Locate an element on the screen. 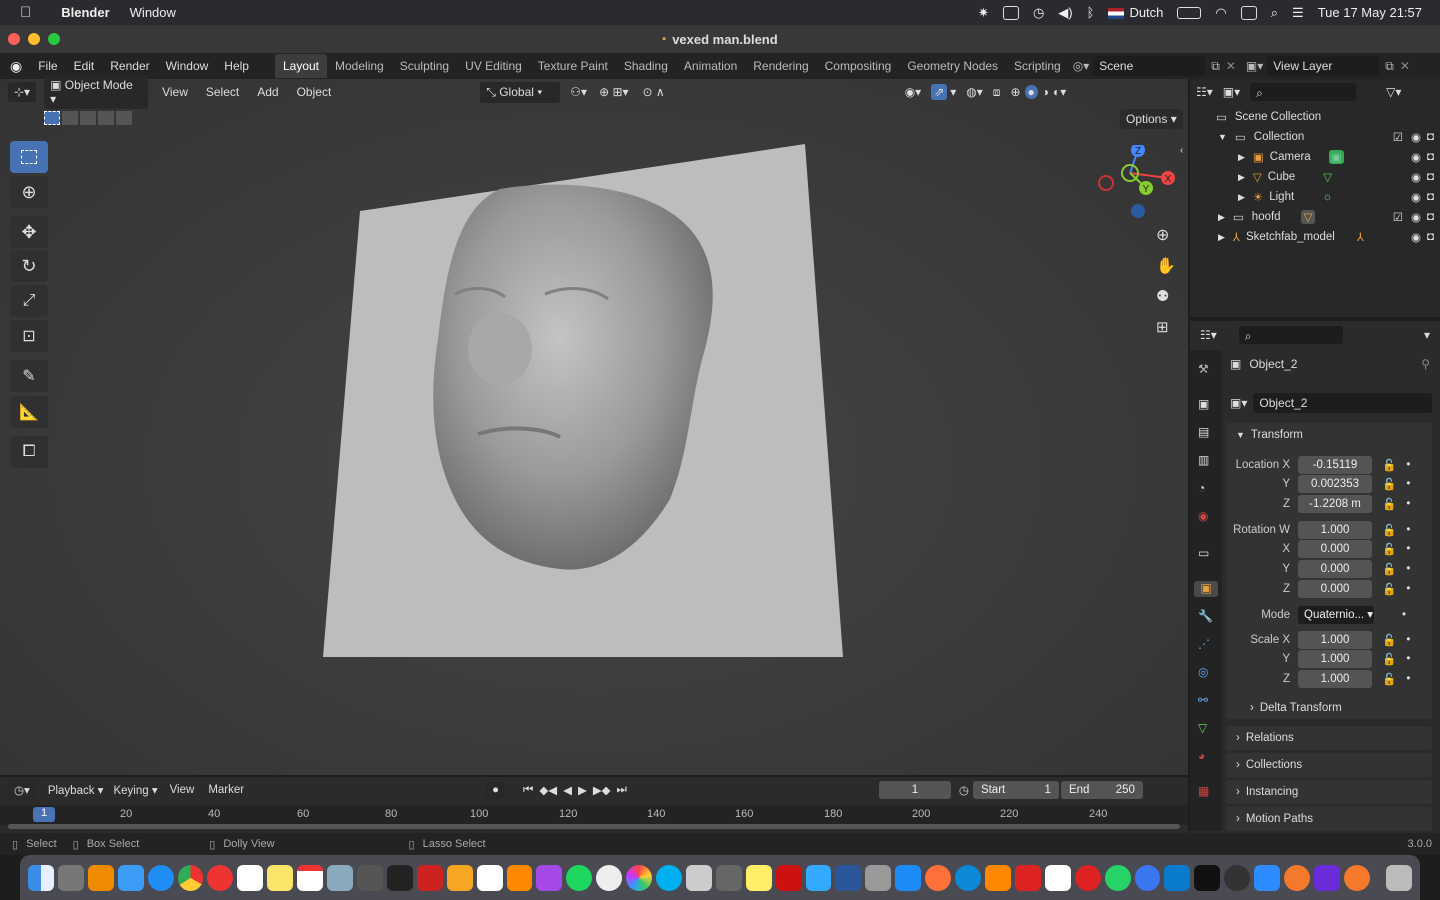  outliner-row-scene-collection: ▭ Scene Collection is located at coordinates (1315, 117).